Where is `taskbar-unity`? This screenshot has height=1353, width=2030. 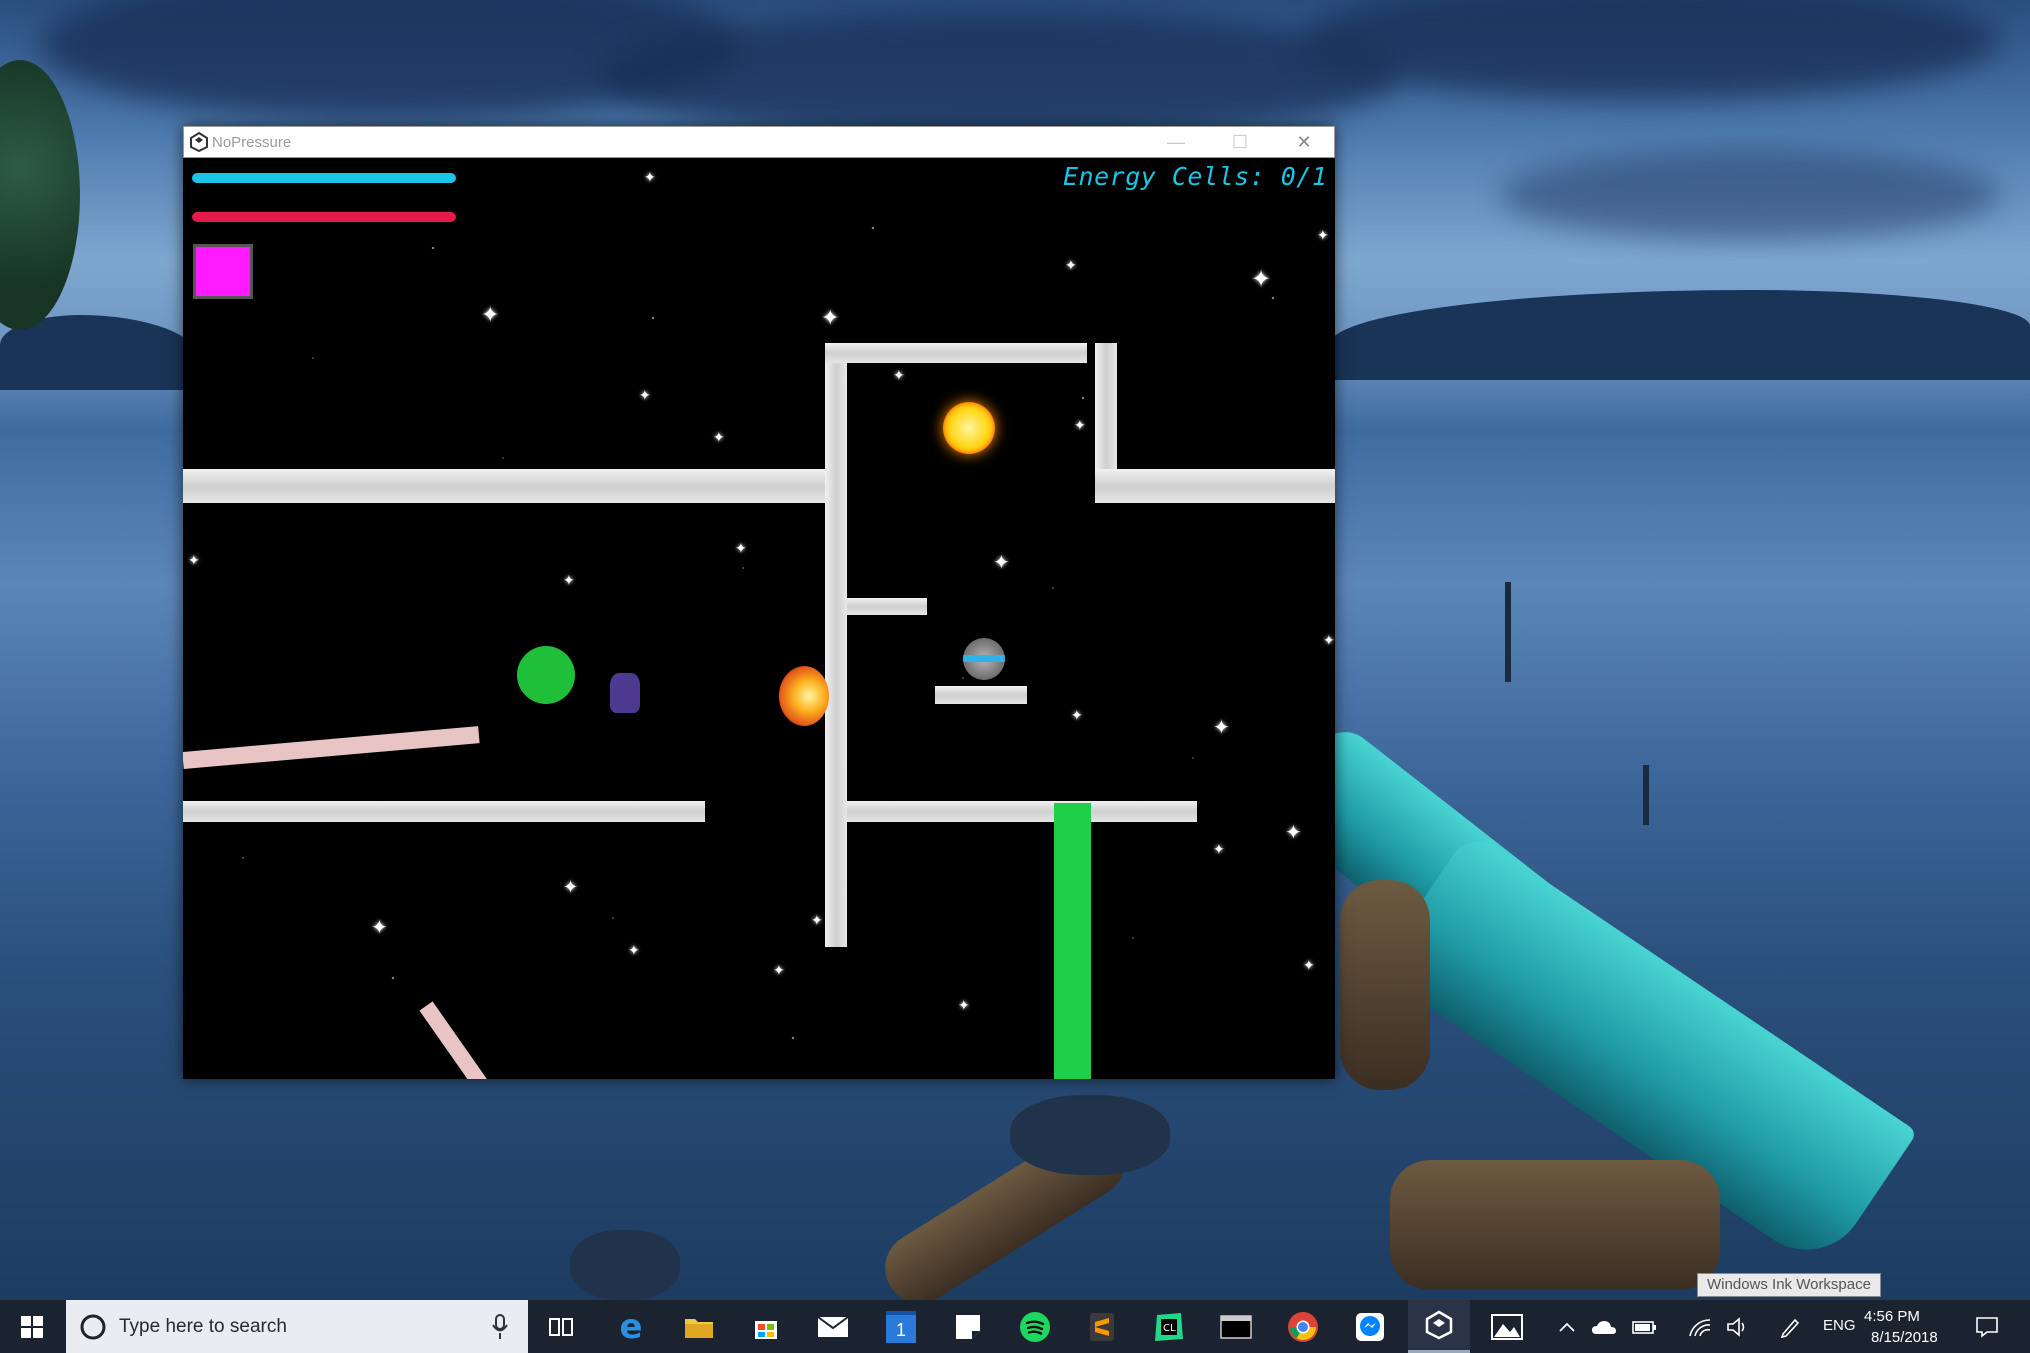
taskbar-unity is located at coordinates (1439, 1326).